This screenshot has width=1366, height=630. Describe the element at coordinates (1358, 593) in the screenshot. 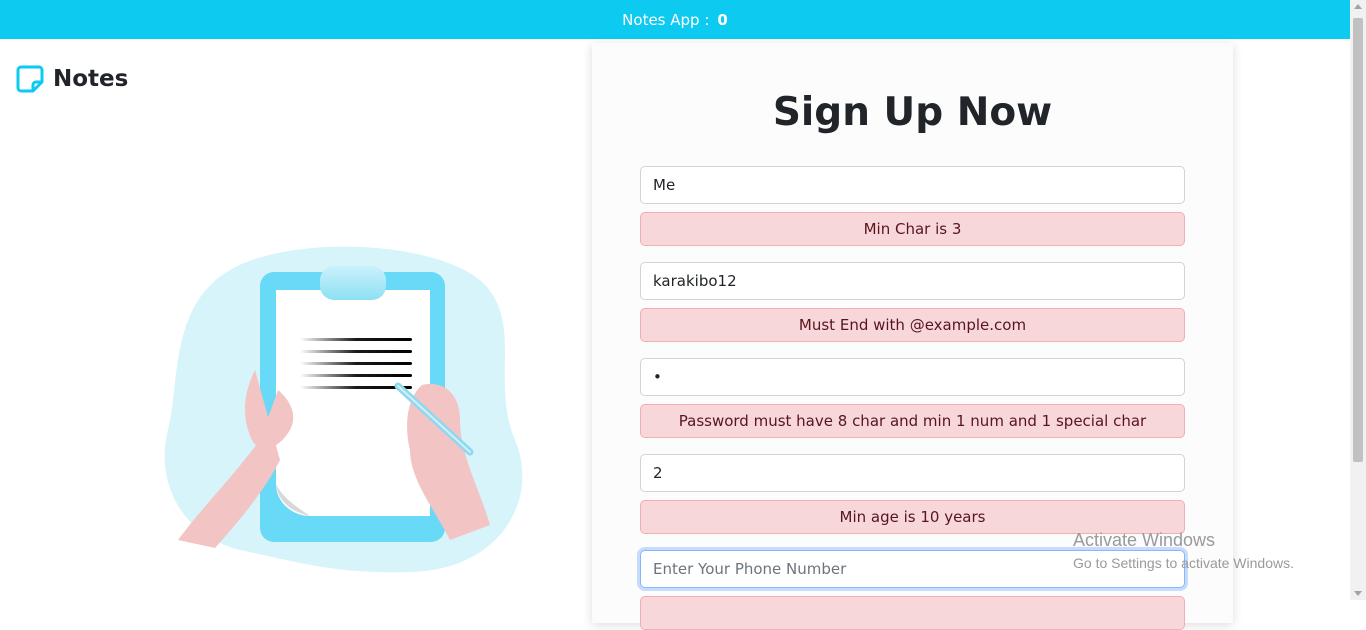

I see `scroll-down-icon` at that location.